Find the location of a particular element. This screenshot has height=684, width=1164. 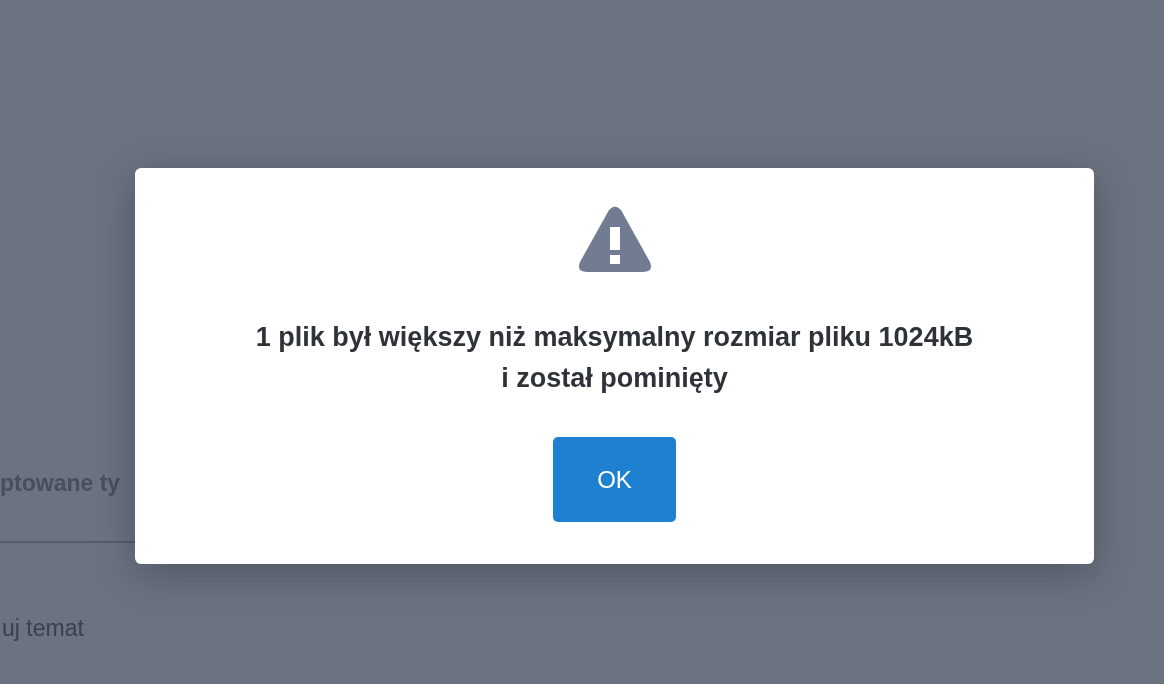

alert-message: 1 plik był większy niż maksymalny rozmiar pliku 1024kB i został pominięty is located at coordinates (614, 358).